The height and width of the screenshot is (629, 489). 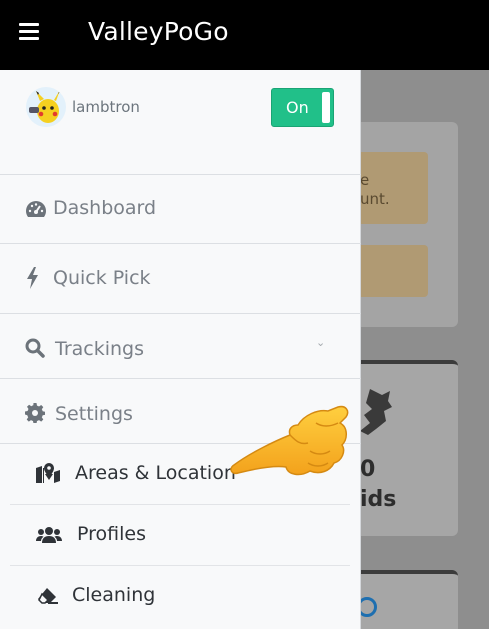 What do you see at coordinates (105, 208) in the screenshot?
I see `nav-item-label: Dashboard` at bounding box center [105, 208].